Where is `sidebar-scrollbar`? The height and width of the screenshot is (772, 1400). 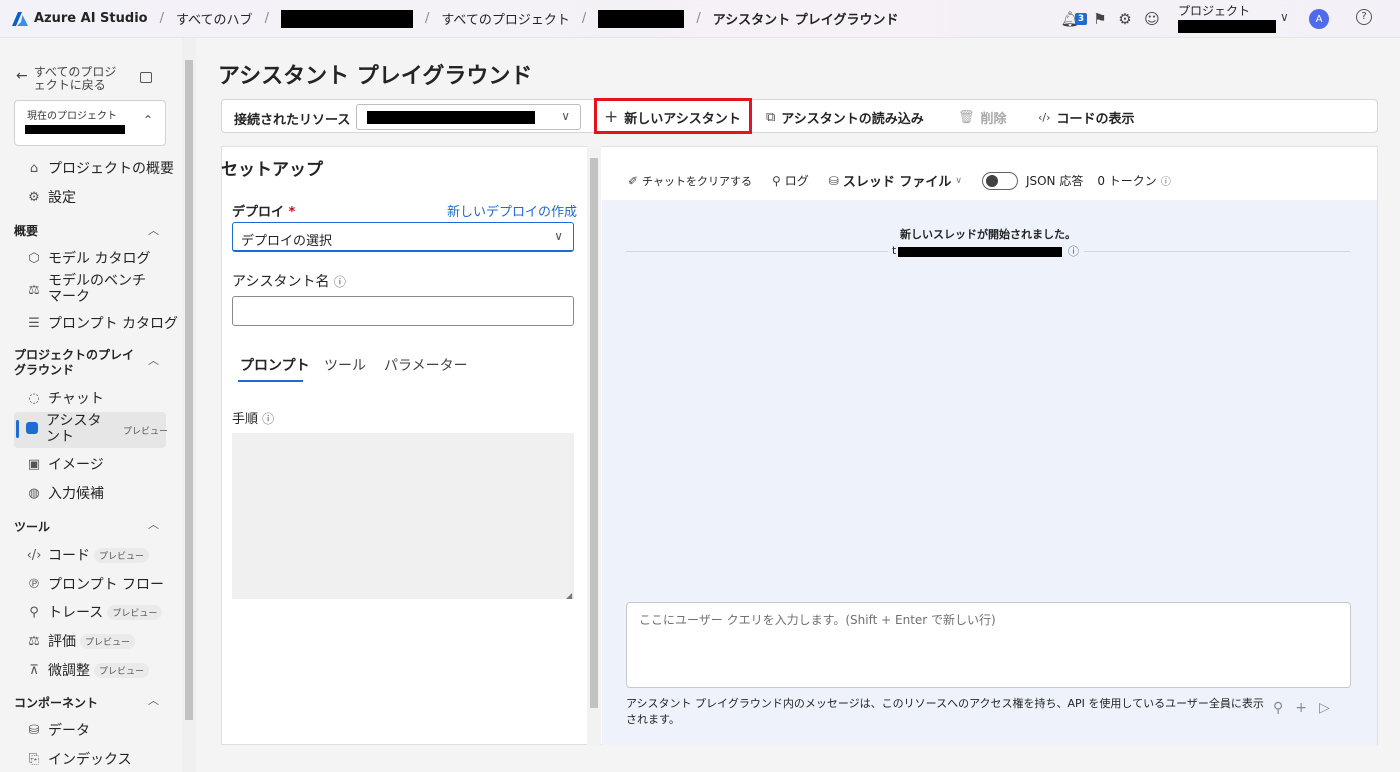
sidebar-scrollbar is located at coordinates (189, 405).